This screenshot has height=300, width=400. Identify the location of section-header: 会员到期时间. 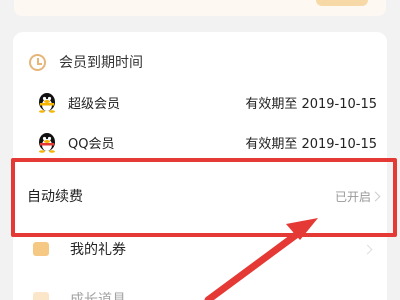
(200, 62).